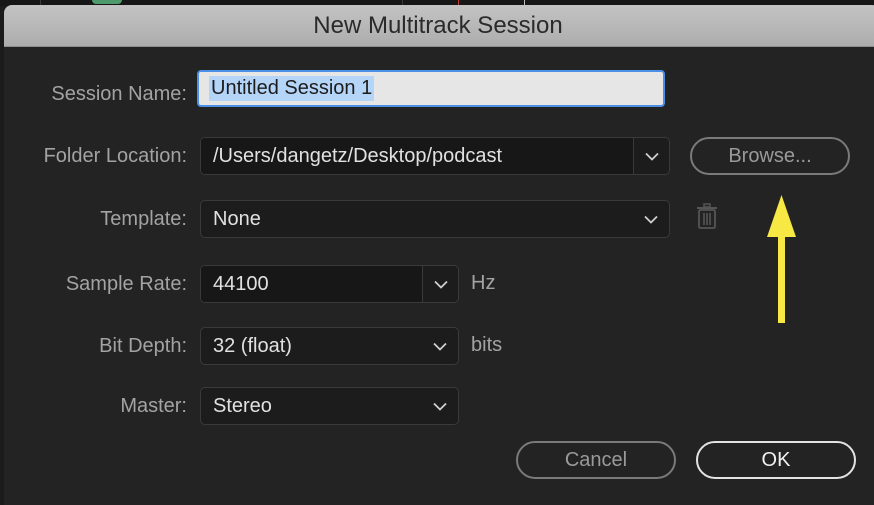  I want to click on bit-depth-unit: bits, so click(487, 345).